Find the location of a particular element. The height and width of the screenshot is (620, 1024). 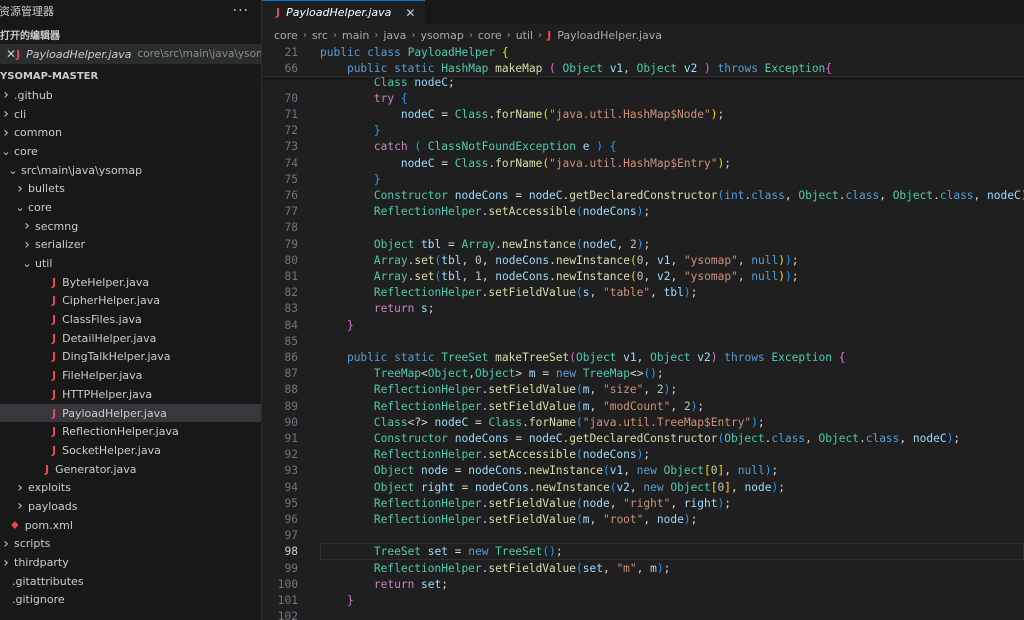

tree-item: › bullets is located at coordinates (130, 188).